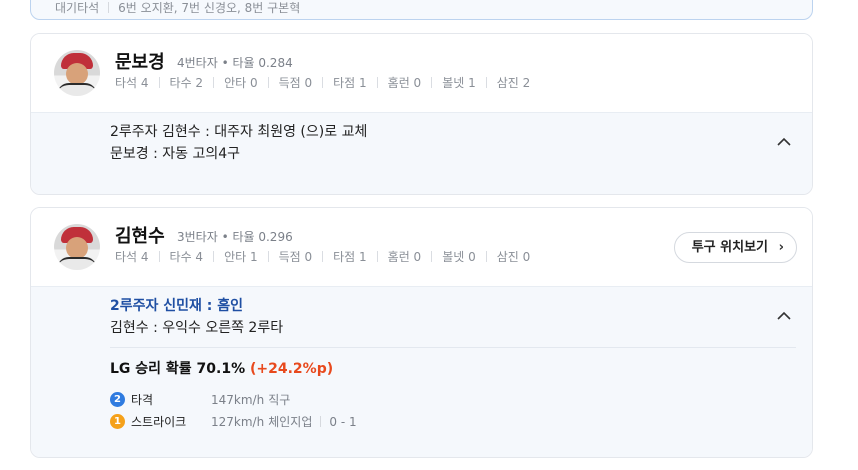  I want to click on pitch-location-button: 투구 위치보기 ›, so click(735, 247).